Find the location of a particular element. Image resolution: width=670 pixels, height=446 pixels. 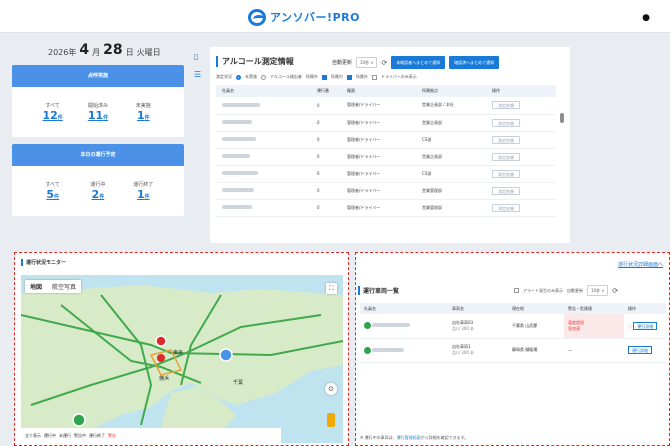

base: 営業管理部 is located at coordinates (451, 208).